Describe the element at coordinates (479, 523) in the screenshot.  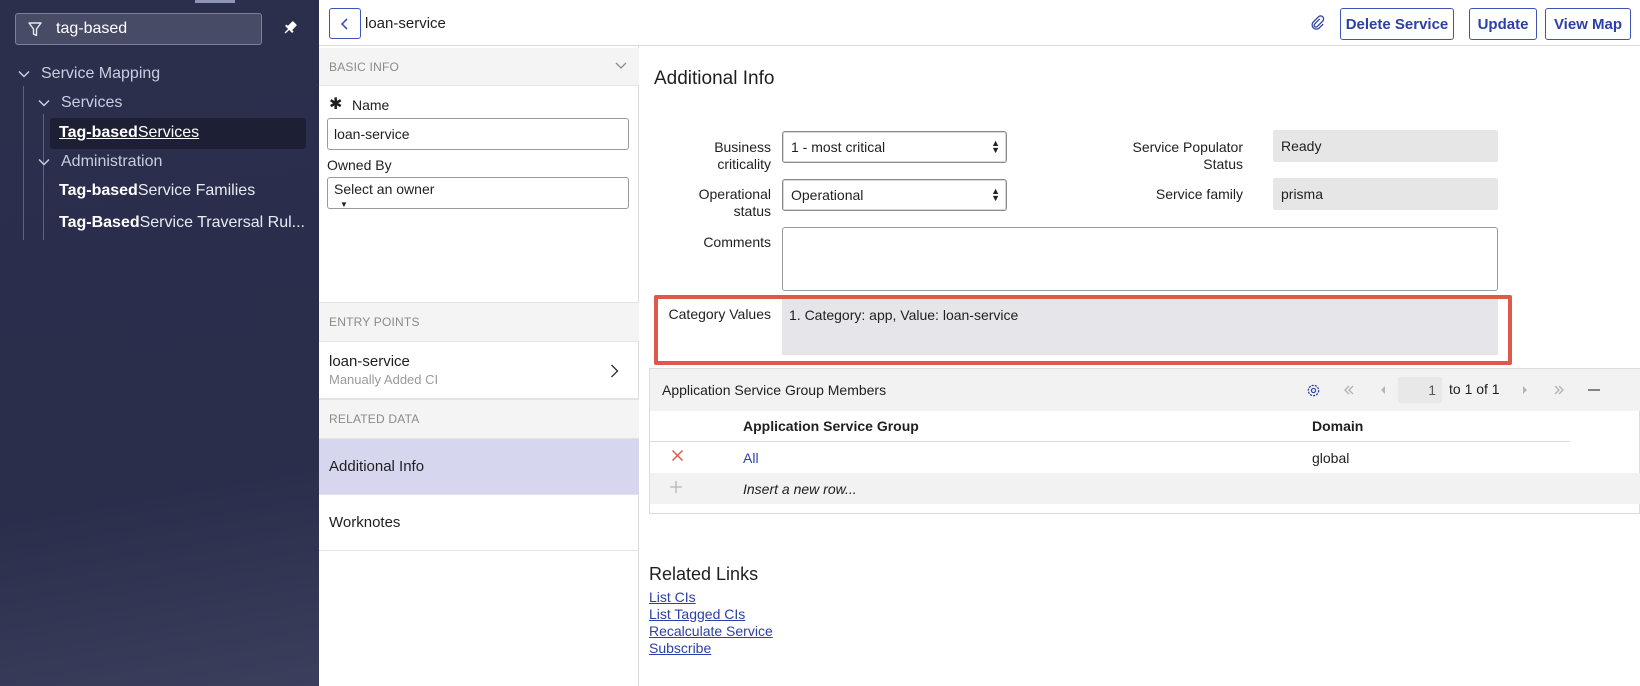
I see `nav-worknotes: Worknotes` at that location.